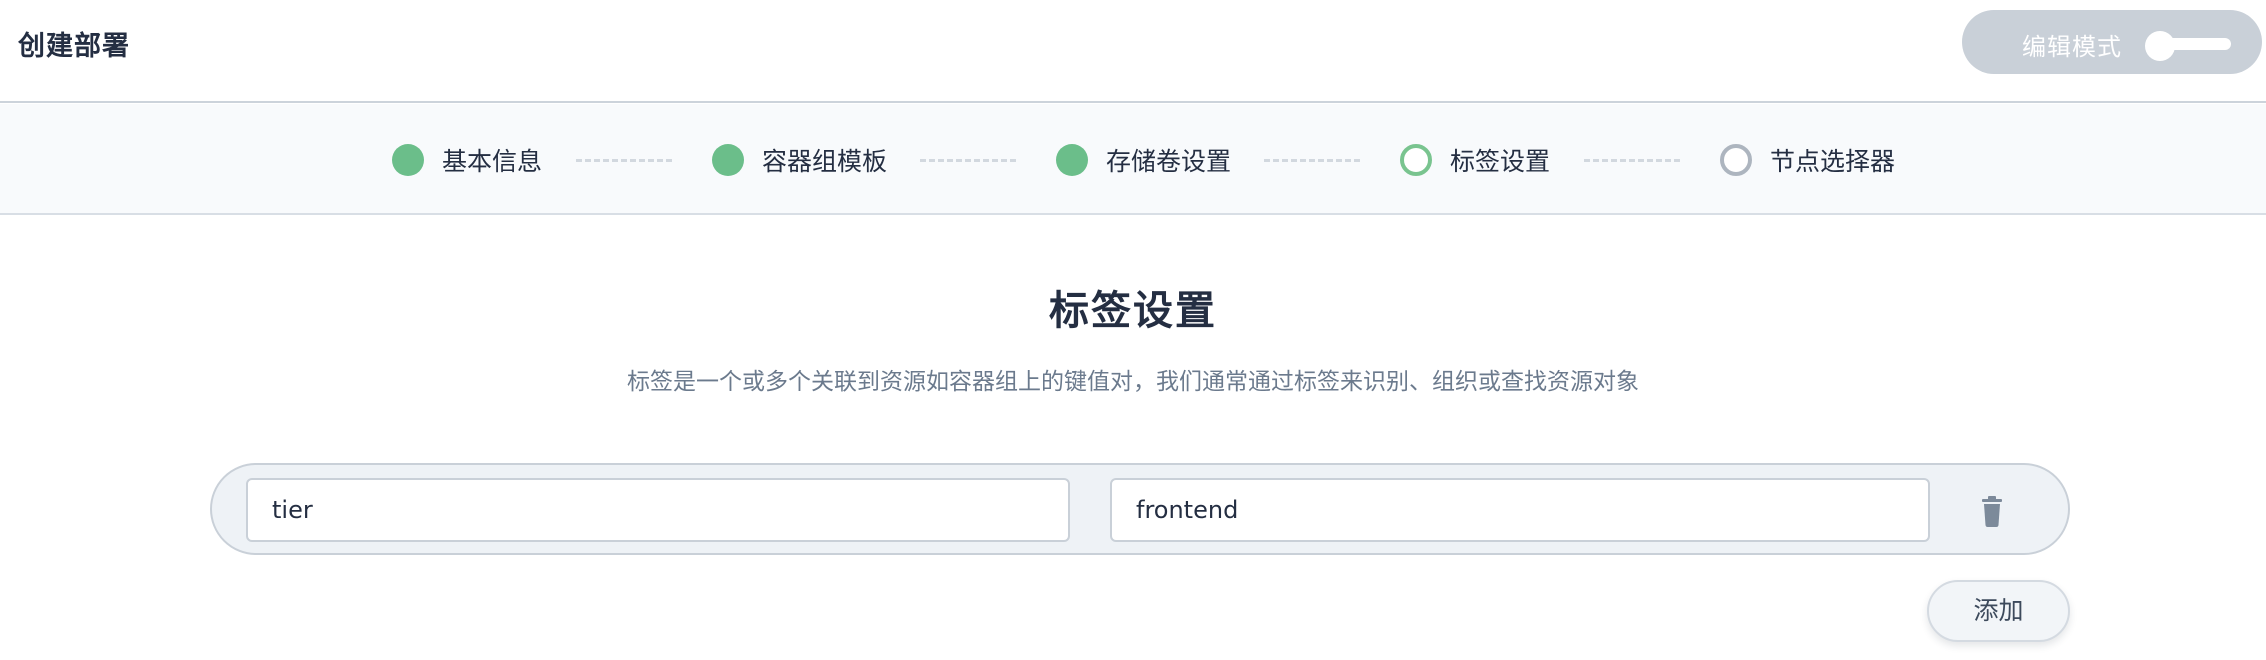  I want to click on step-label: 标签设置, so click(1500, 161).